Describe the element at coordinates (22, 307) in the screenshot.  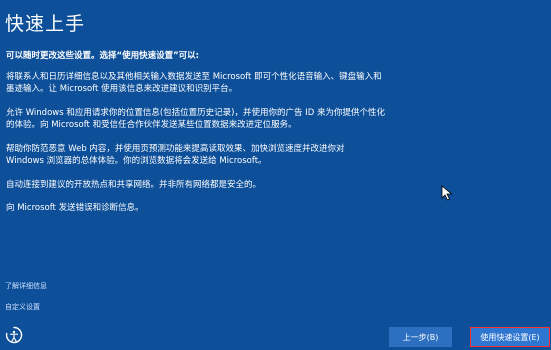
I see `customize-settings-link: 自定义设置` at that location.